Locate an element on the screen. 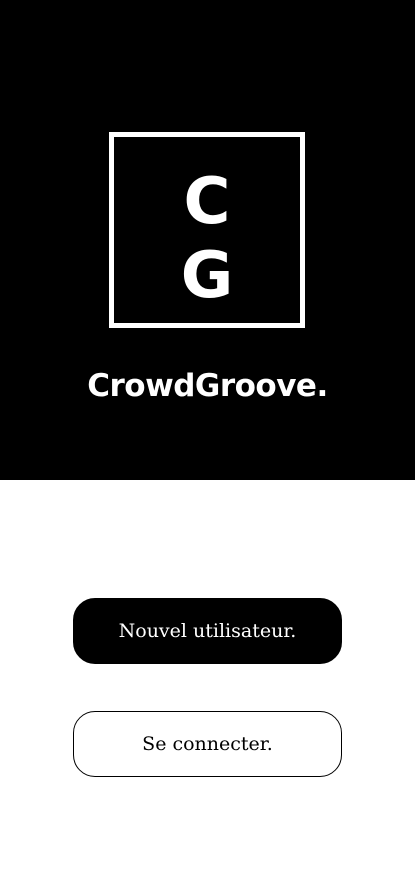 The image size is (415, 896). brand-name: CrowdGroove. is located at coordinates (207, 386).